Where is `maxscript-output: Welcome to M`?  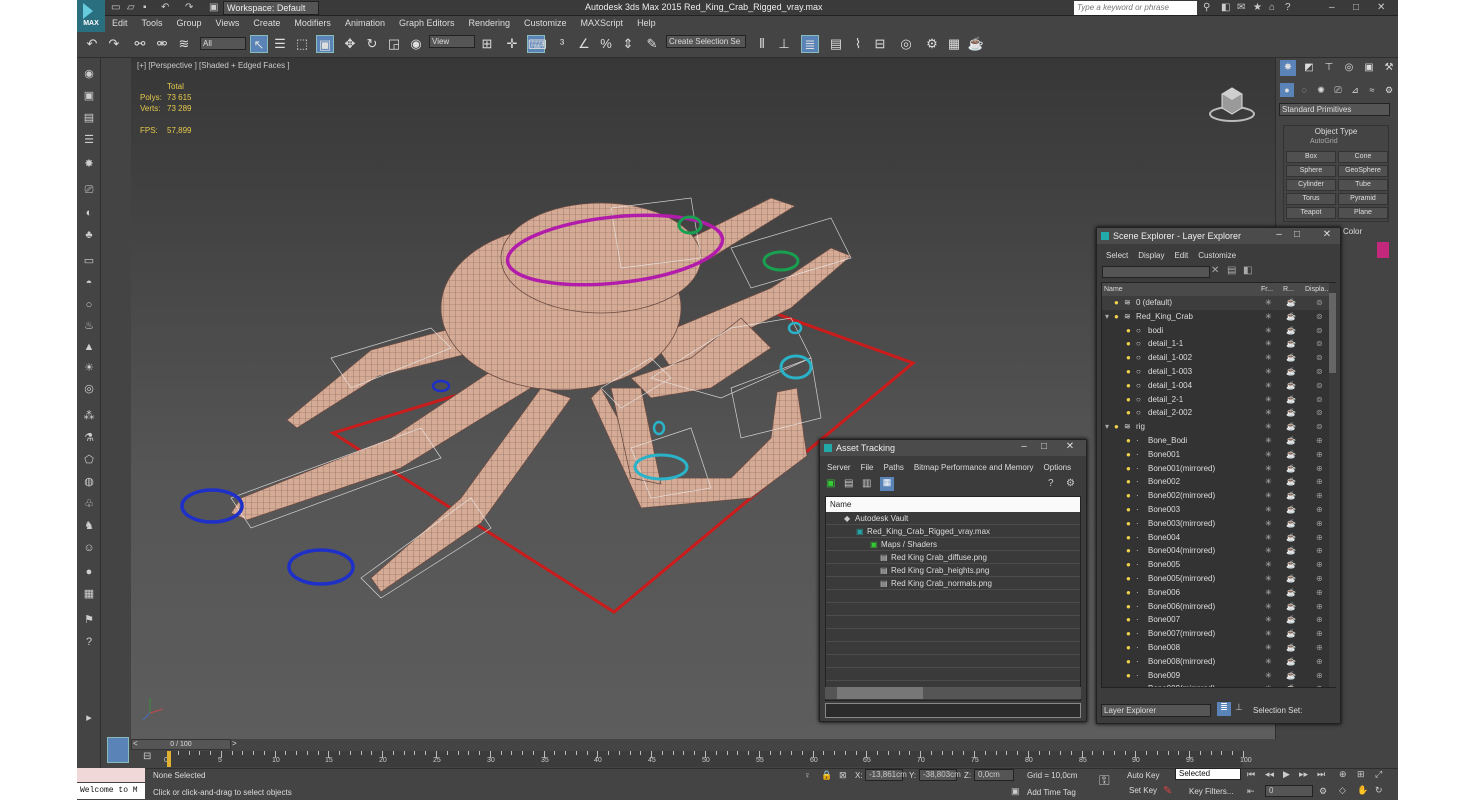 maxscript-output: Welcome to M is located at coordinates (111, 791).